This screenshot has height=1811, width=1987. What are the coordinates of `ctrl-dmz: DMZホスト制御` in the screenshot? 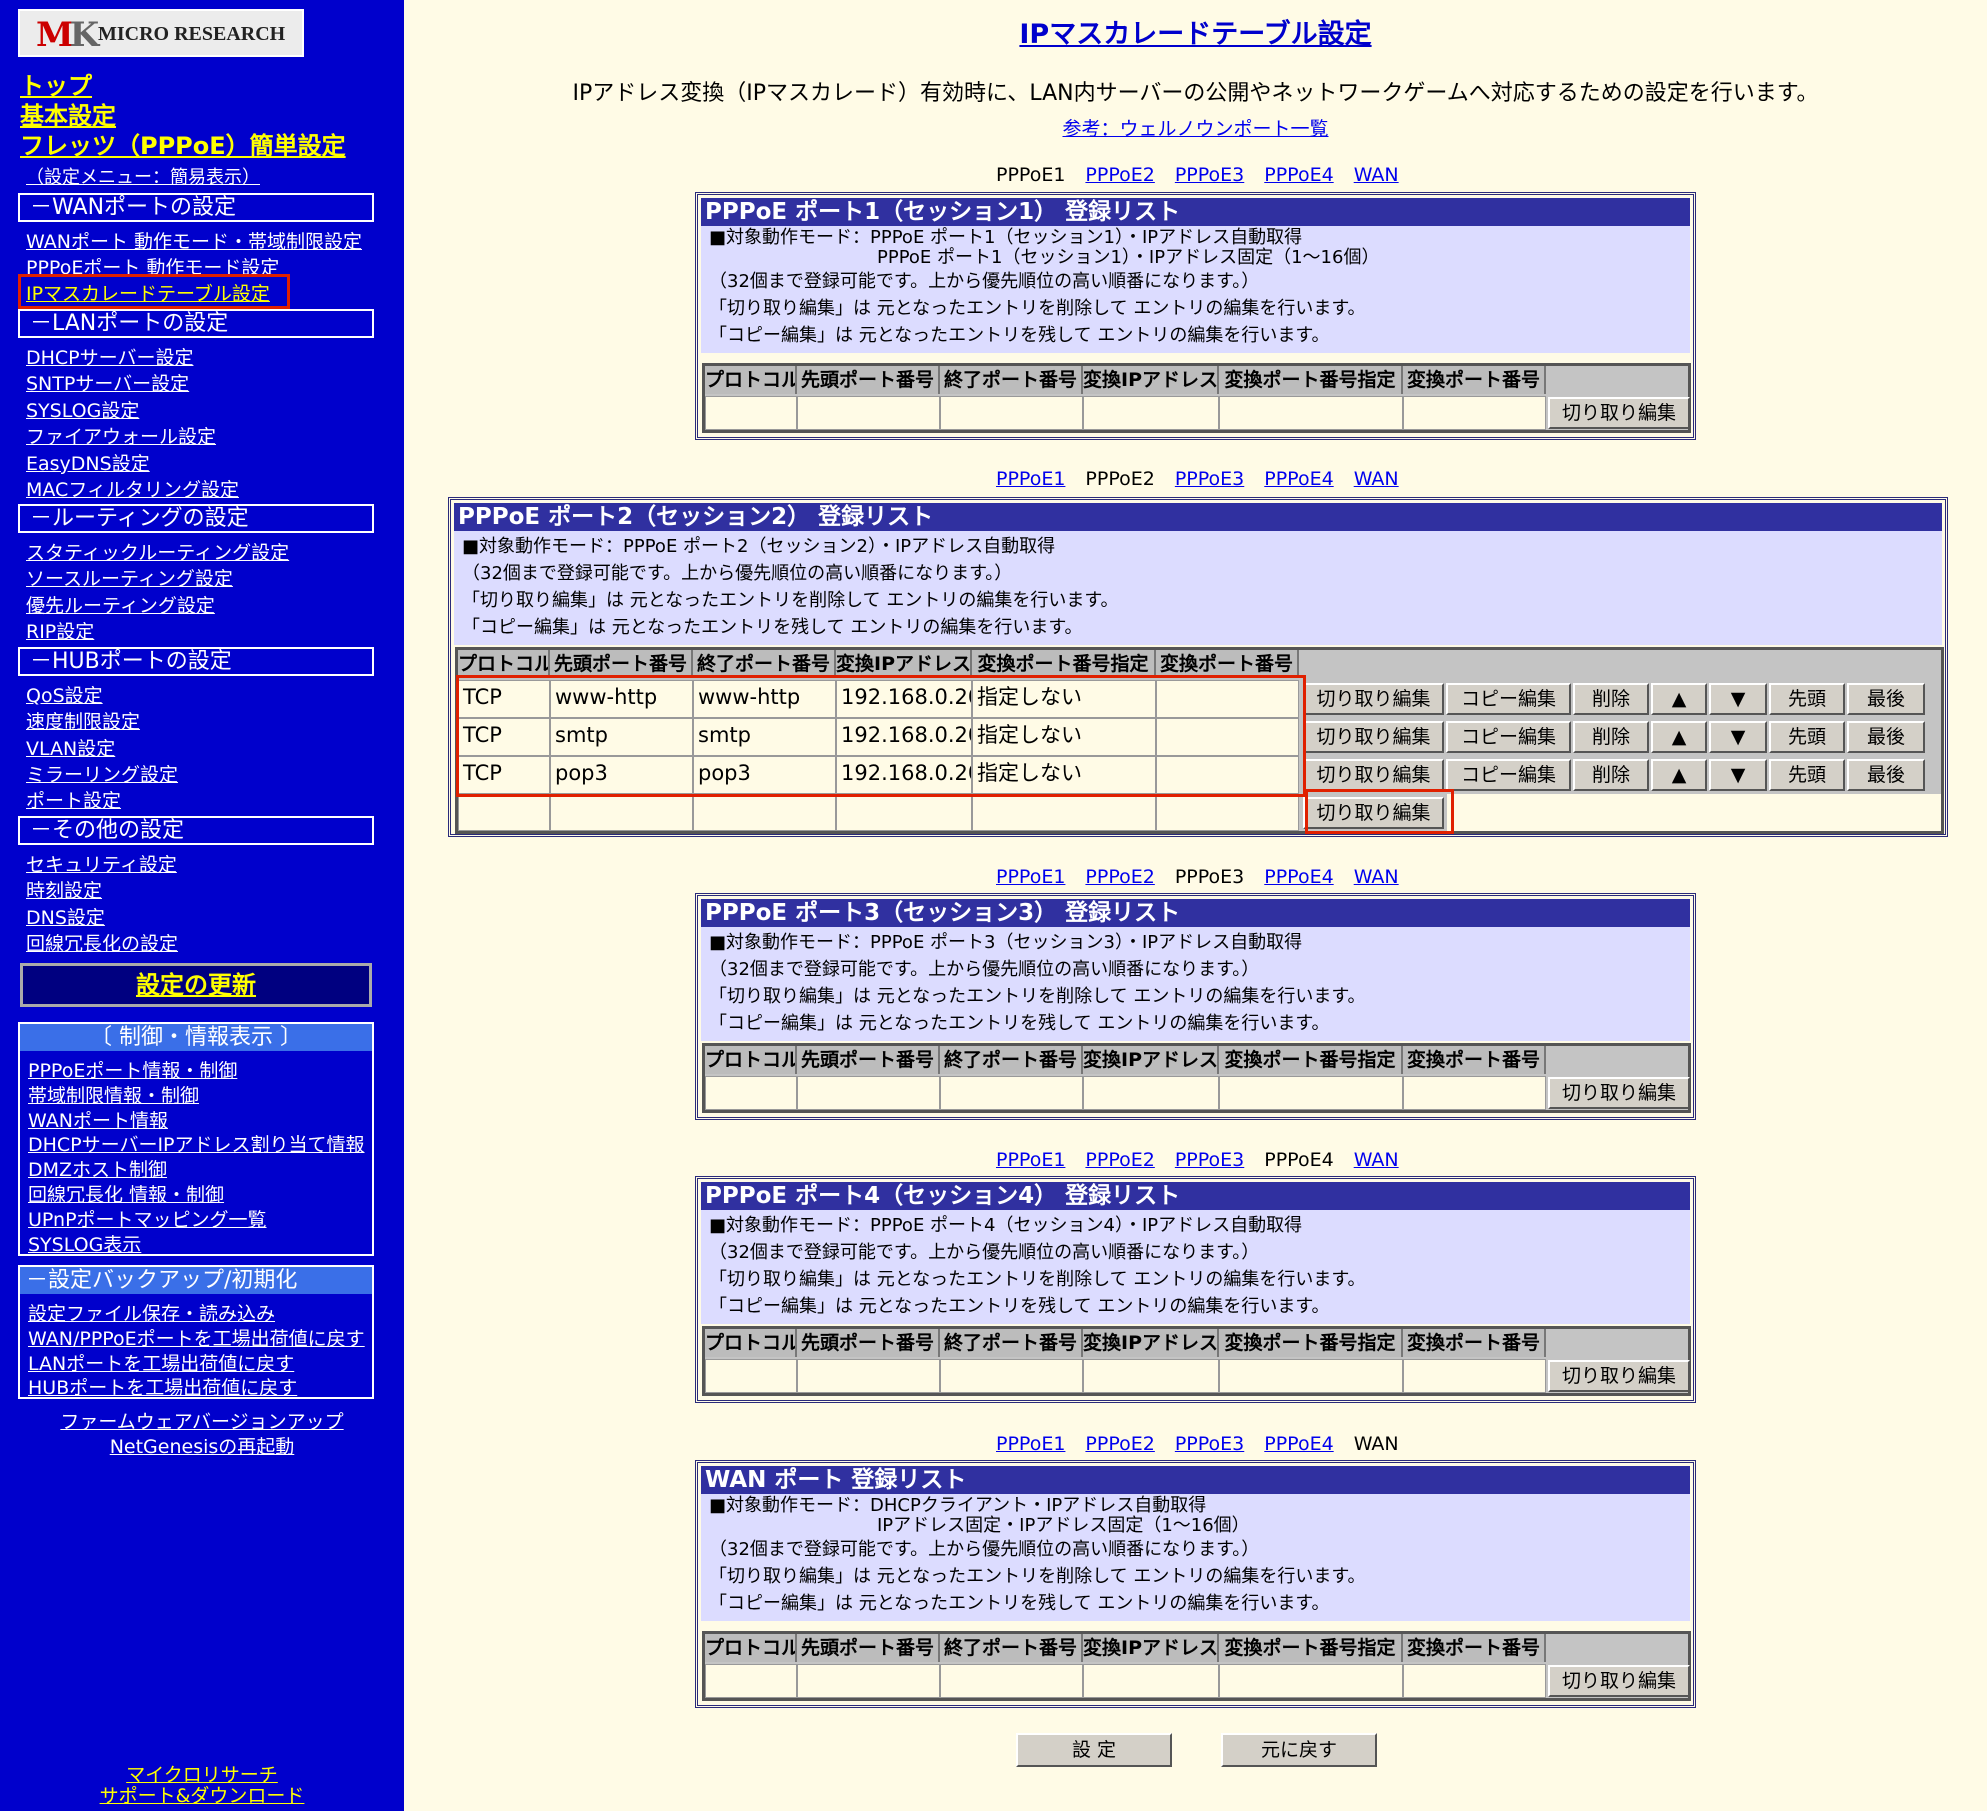 It's located at (97, 1168).